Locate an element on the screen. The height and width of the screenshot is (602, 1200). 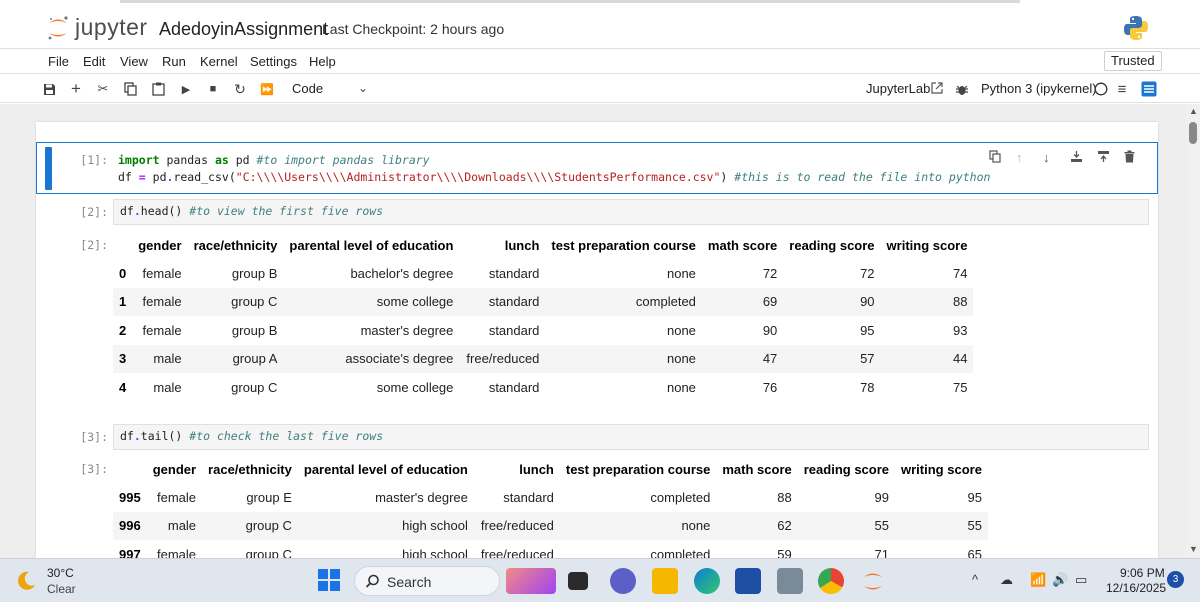
column-header: reading score is located at coordinates (846, 469).